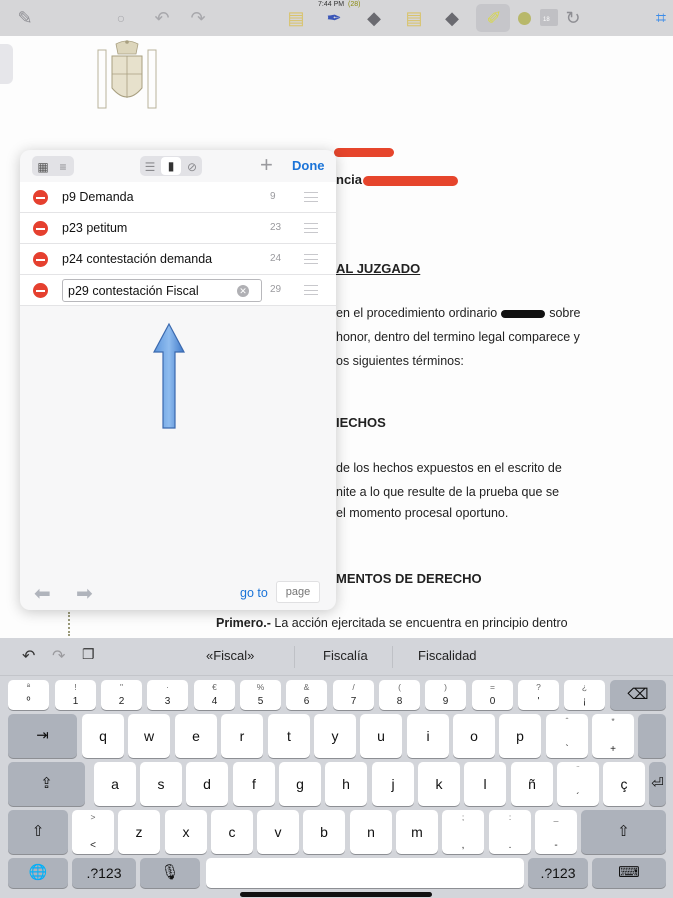  What do you see at coordinates (207, 784) in the screenshot?
I see `letter-key: d` at bounding box center [207, 784].